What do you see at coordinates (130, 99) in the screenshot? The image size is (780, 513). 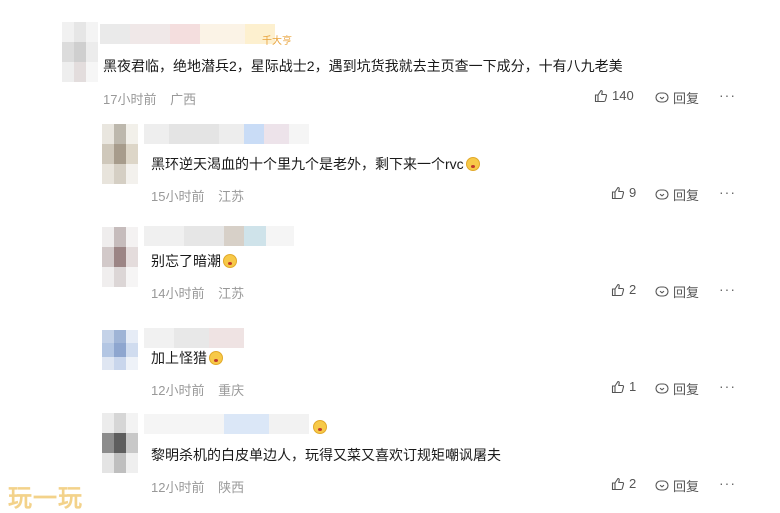 I see `comment-time: 17小时前` at bounding box center [130, 99].